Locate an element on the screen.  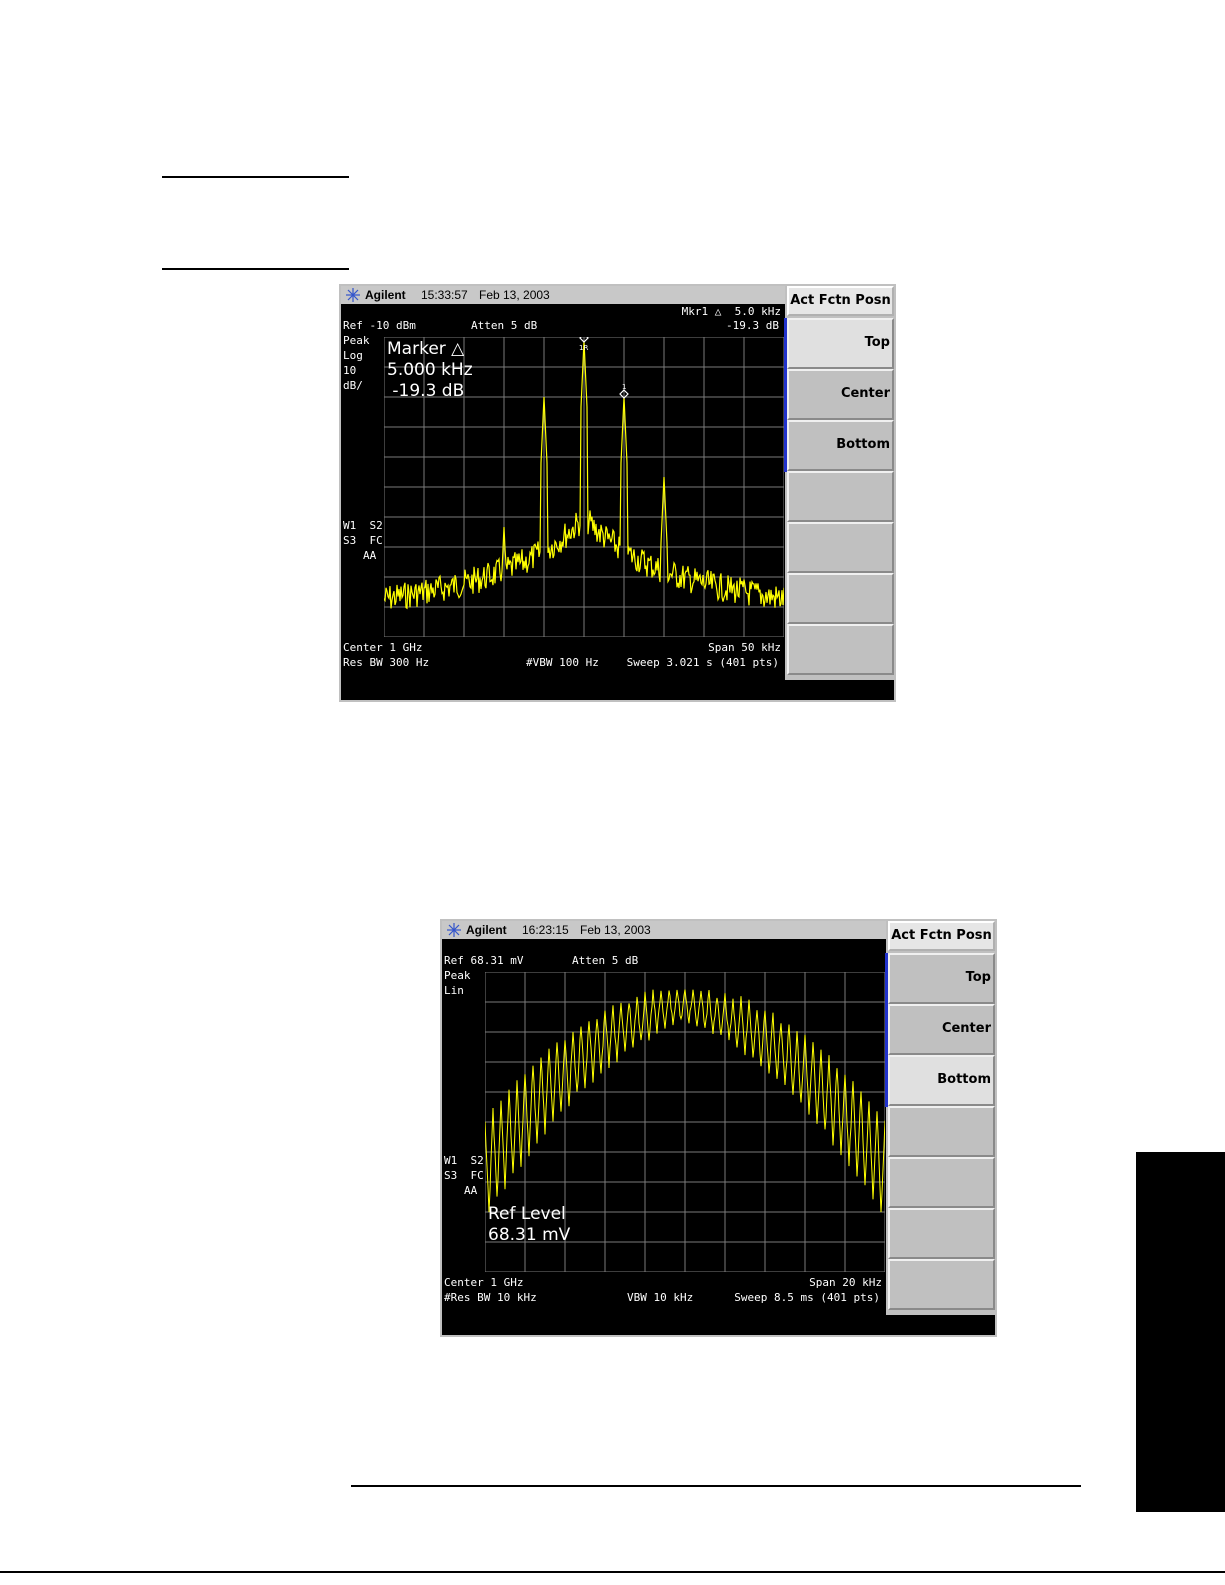
marker-label: 1R is located at coordinates (583, 348).